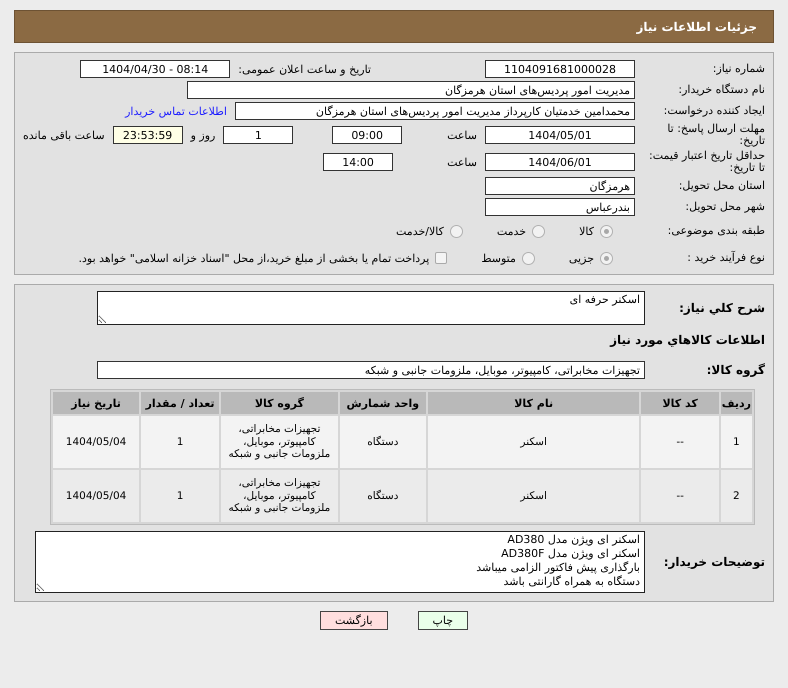 The width and height of the screenshot is (788, 688). I want to click on column-header: گروه کالا, so click(279, 403).